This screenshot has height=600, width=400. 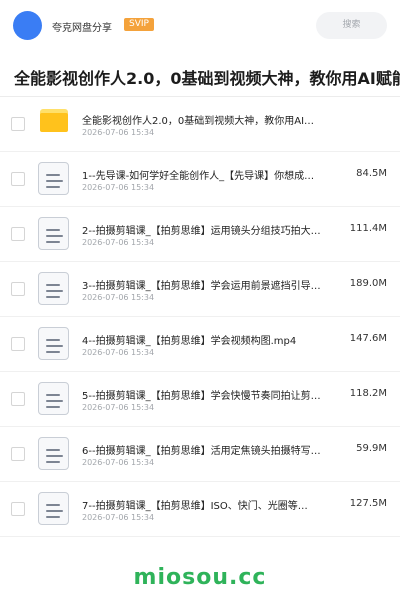 What do you see at coordinates (351, 25) in the screenshot?
I see `search-input: 搜索` at bounding box center [351, 25].